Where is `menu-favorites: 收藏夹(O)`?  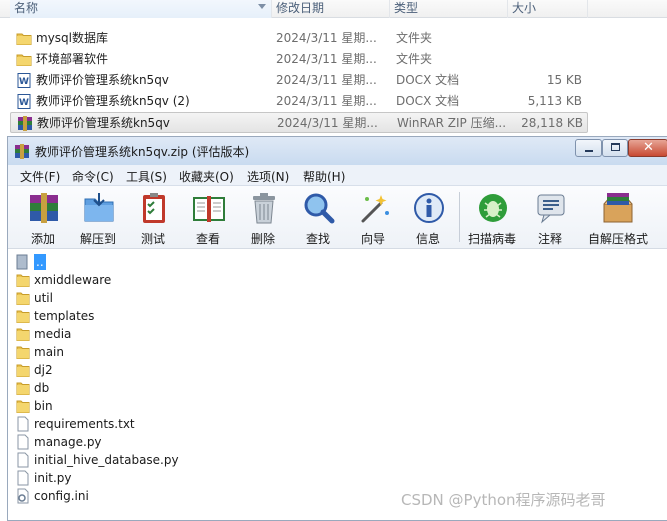
menu-favorites: 收藏夹(O) is located at coordinates (206, 176).